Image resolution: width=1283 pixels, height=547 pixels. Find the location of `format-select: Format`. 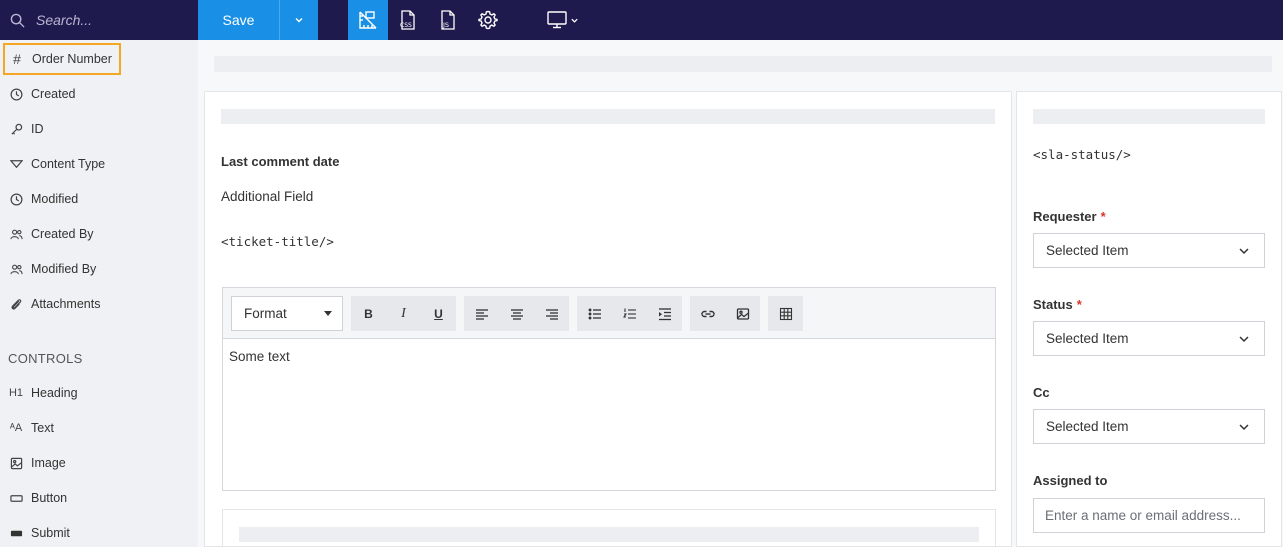

format-select: Format is located at coordinates (287, 313).